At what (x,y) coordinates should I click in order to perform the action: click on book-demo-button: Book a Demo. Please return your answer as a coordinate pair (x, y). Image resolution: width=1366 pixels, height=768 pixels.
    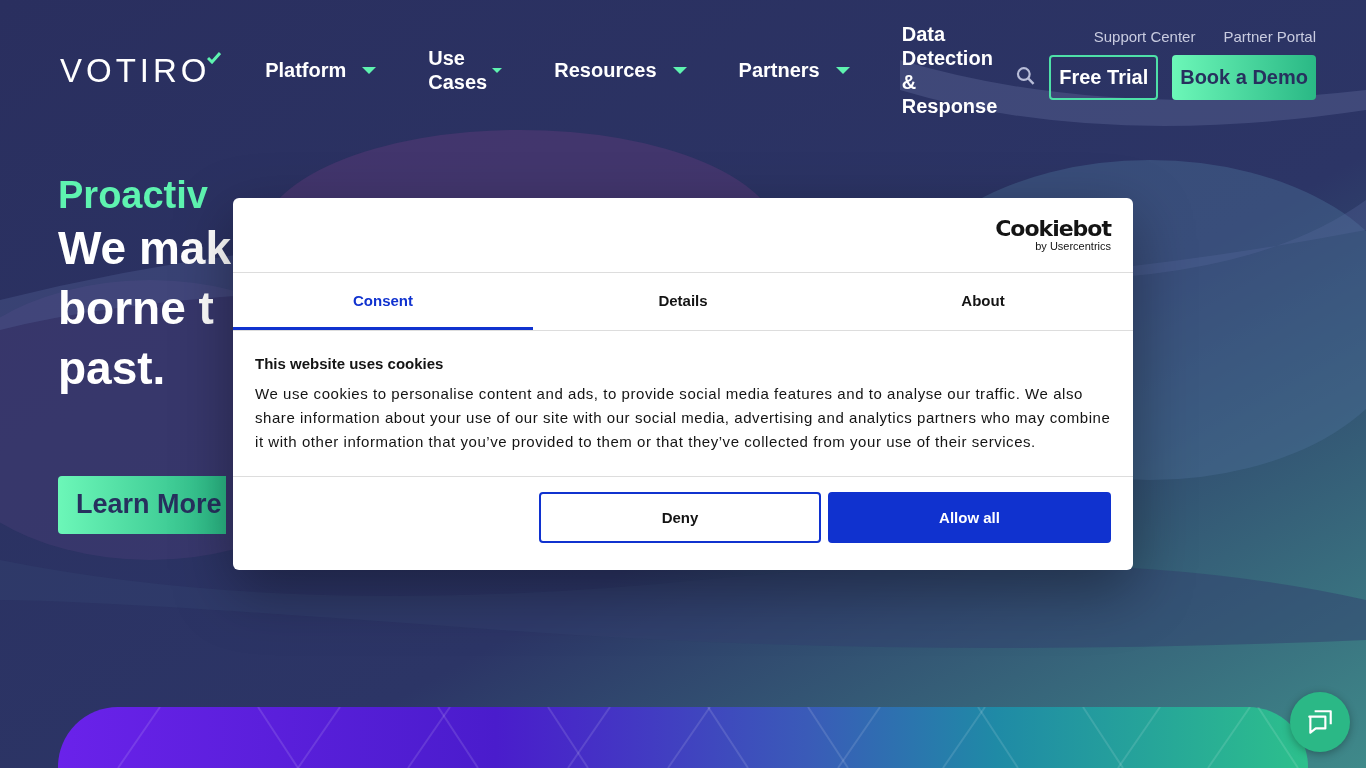
    Looking at the image, I should click on (1244, 77).